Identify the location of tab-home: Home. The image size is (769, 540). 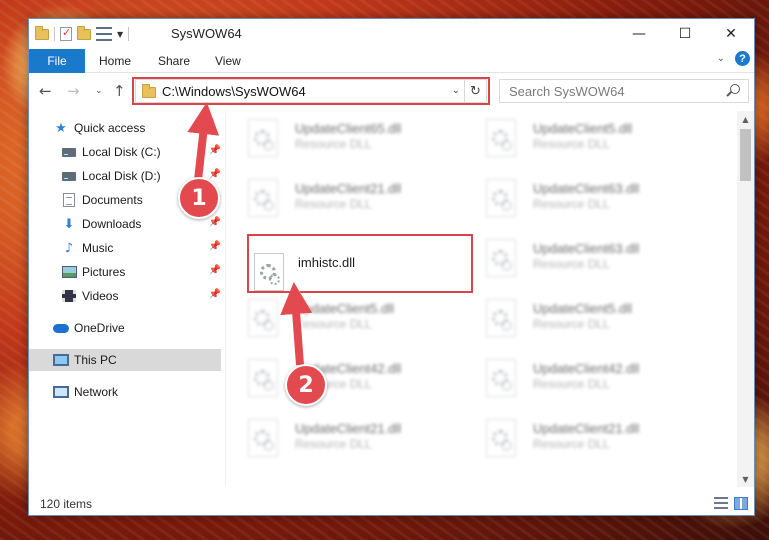
(115, 61).